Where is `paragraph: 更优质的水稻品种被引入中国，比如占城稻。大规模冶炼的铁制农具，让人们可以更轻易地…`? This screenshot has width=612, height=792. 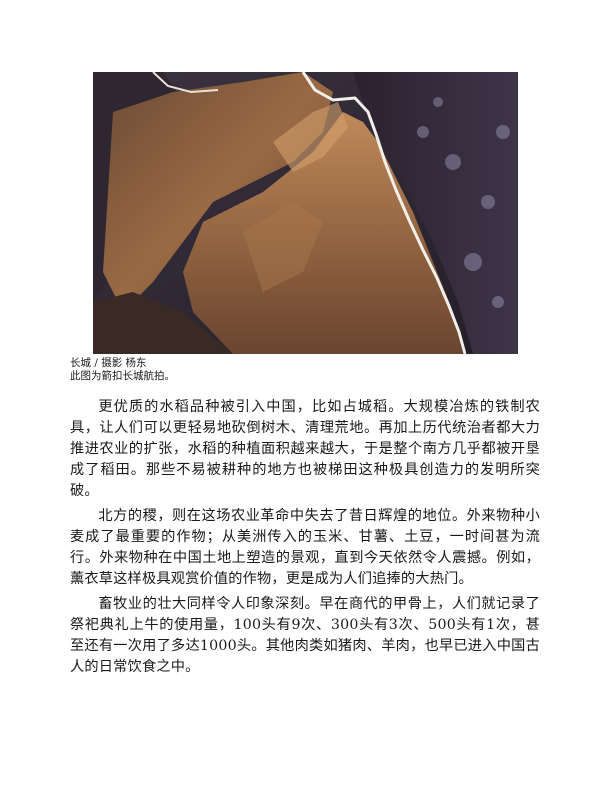 paragraph: 更优质的水稻品种被引入中国，比如占城稻。大规模冶炼的铁制农具，让人们可以更轻易地… is located at coordinates (305, 449).